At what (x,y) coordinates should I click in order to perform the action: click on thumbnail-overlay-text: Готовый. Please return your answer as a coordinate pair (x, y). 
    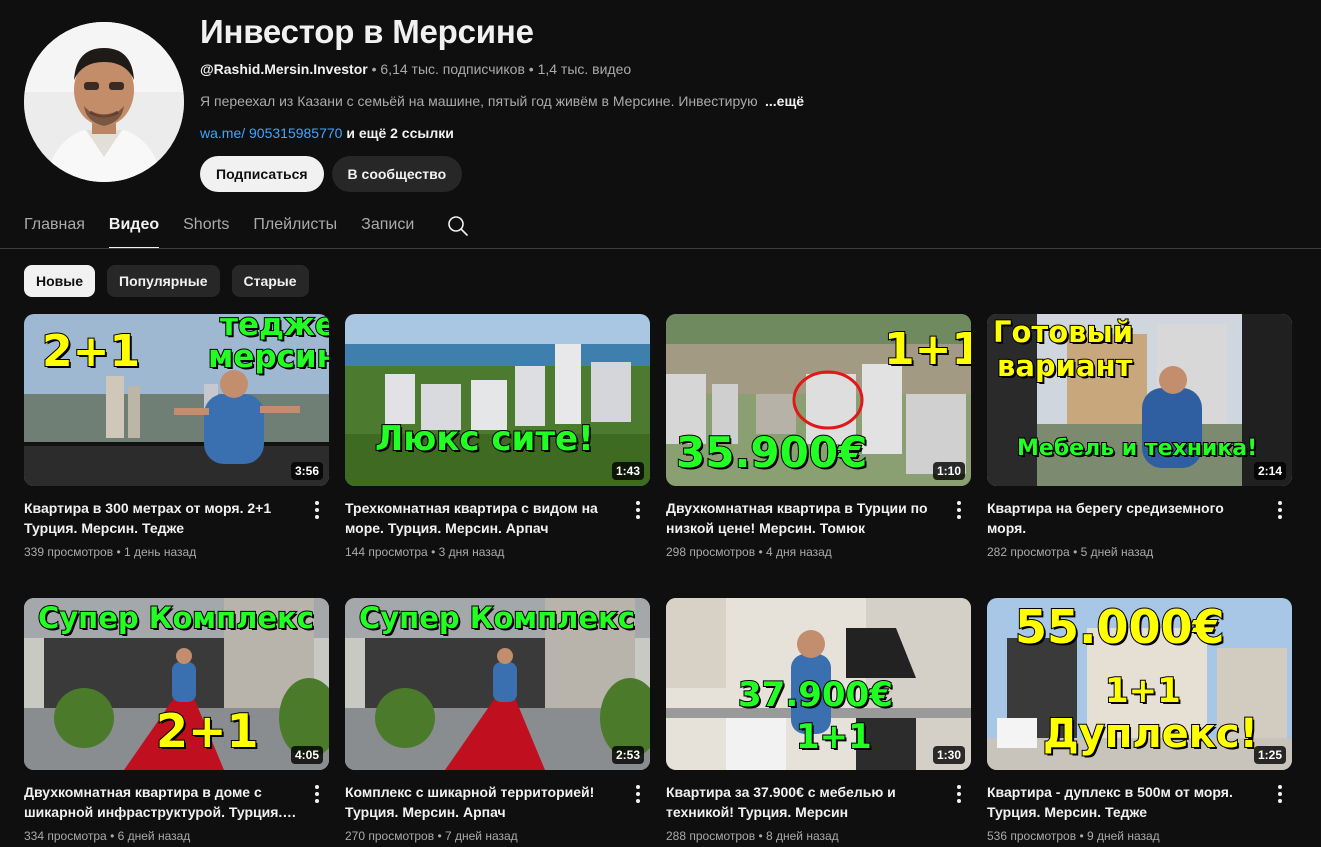
    Looking at the image, I should click on (1063, 332).